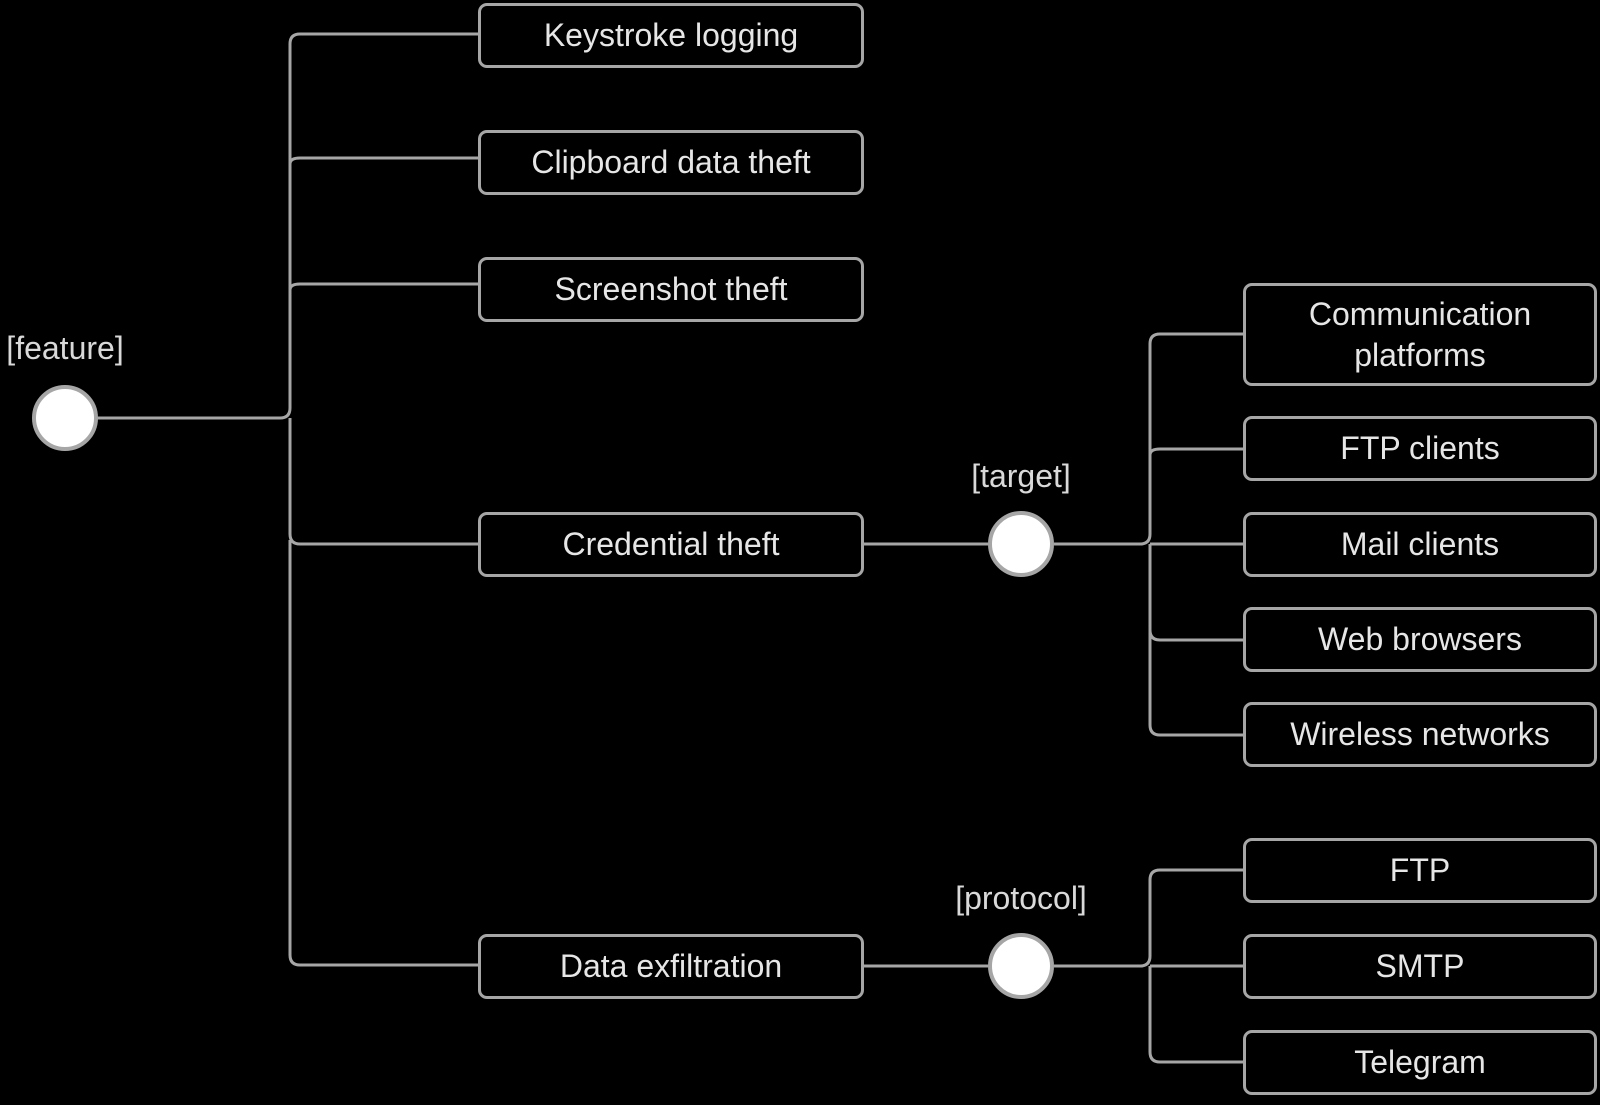 This screenshot has height=1105, width=1600. Describe the element at coordinates (65, 348) in the screenshot. I see `root-hub-label: [feature]` at that location.